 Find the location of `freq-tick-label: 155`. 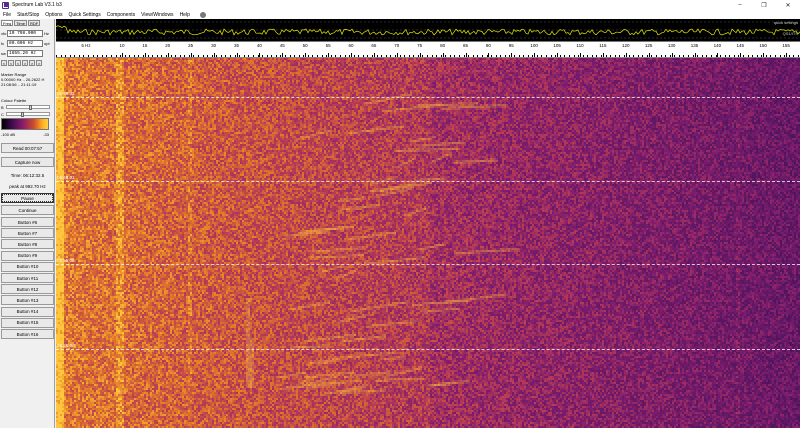

freq-tick-label: 155 is located at coordinates (786, 45).